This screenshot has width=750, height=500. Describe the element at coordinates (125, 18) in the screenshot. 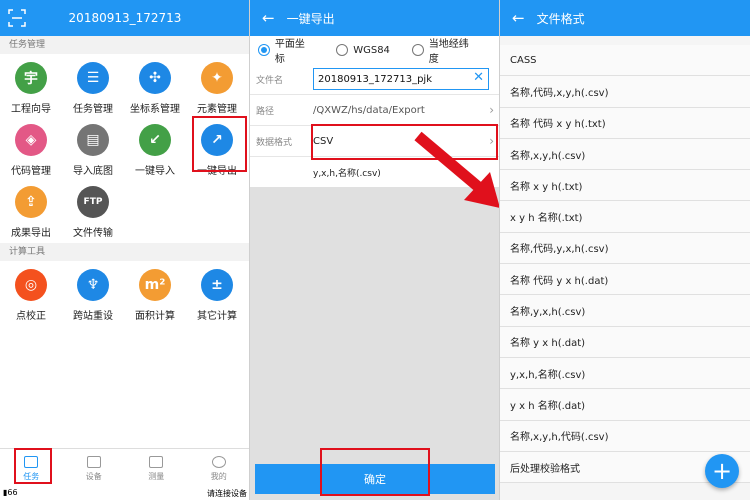

I see `home-header: 20180913_172713` at that location.